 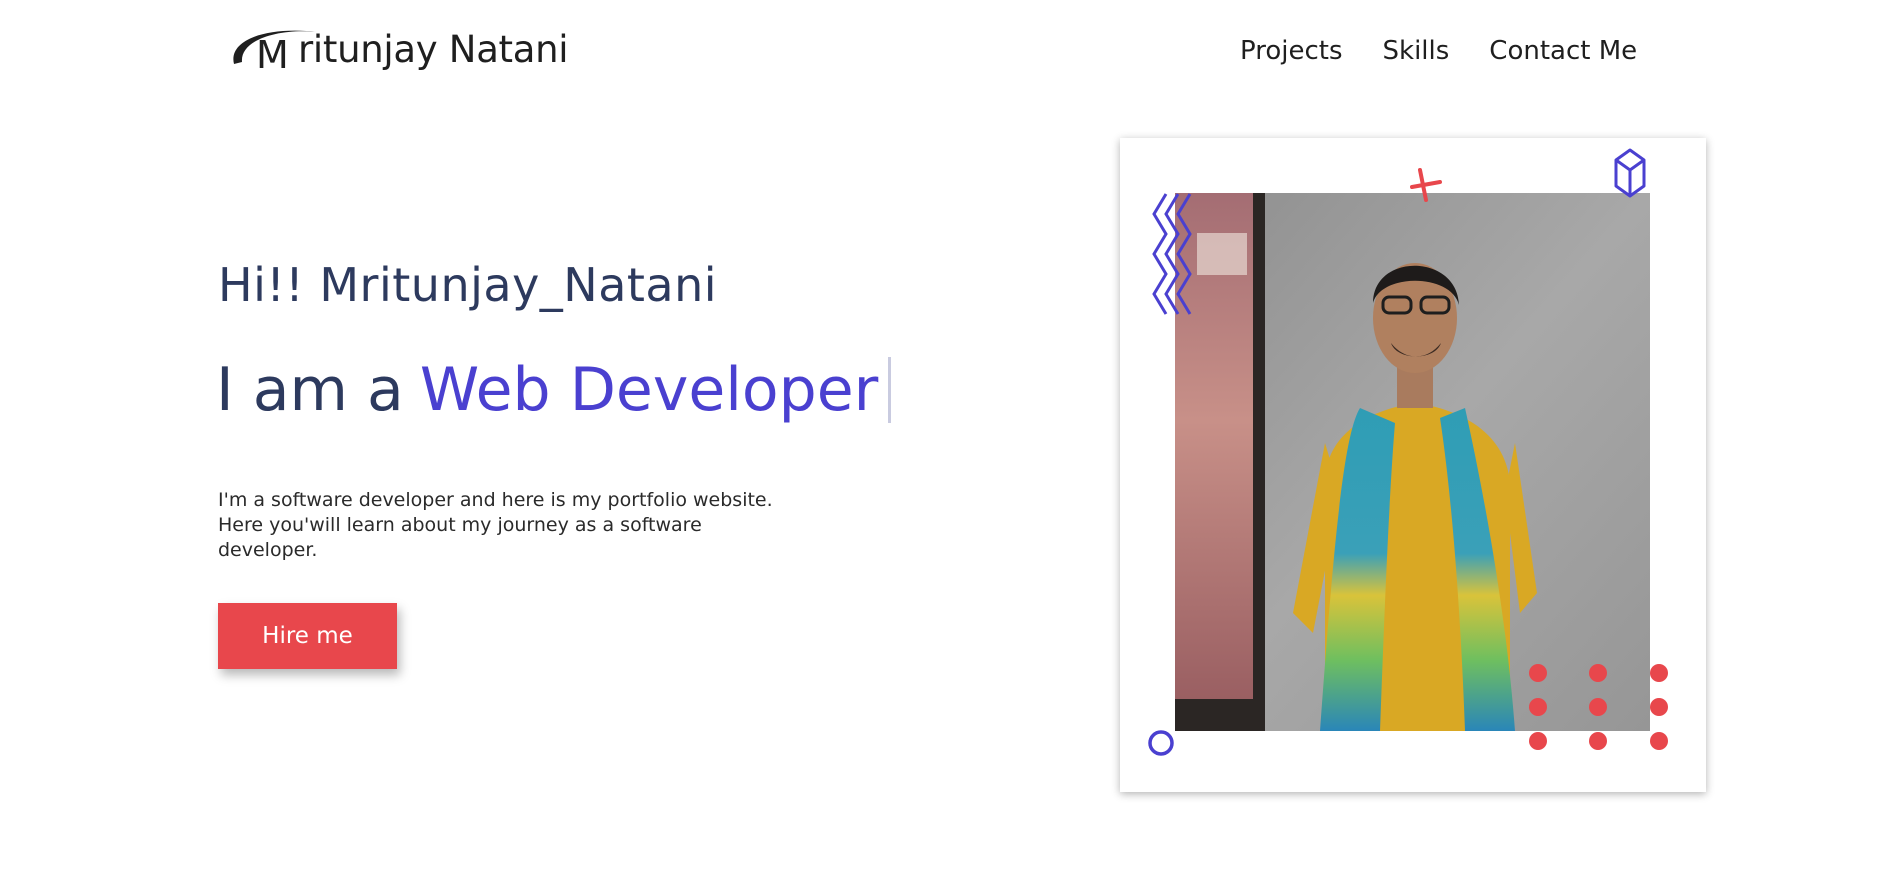 I want to click on svg-text: M, so click(x=272, y=55).